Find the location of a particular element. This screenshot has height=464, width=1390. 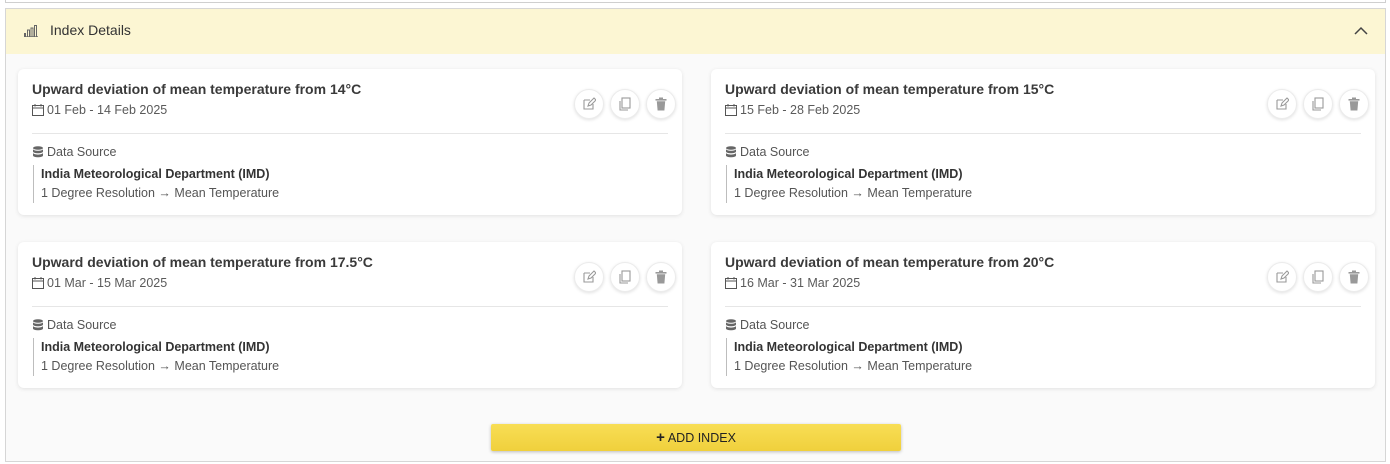

panel-header: Index Details is located at coordinates (695, 31).